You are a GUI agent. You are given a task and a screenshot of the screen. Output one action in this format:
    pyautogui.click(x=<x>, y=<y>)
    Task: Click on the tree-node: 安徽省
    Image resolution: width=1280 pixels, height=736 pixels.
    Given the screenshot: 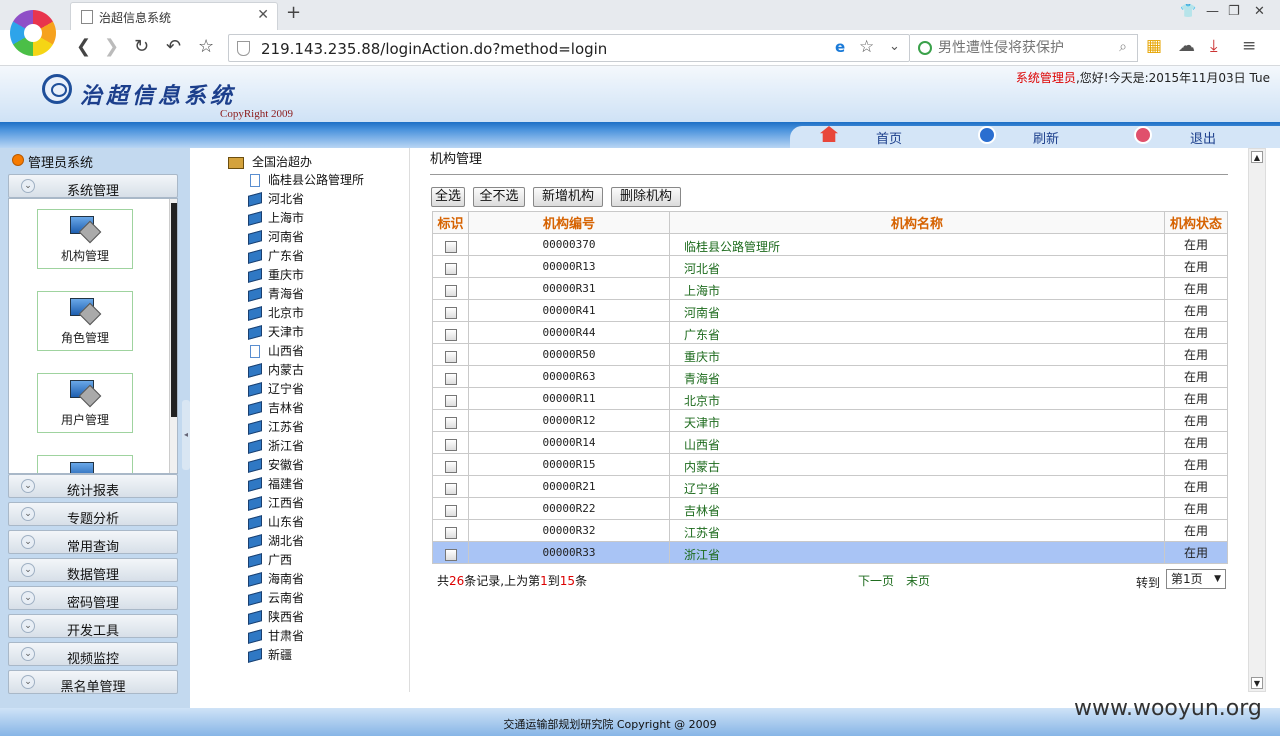 What is the action you would take?
    pyautogui.click(x=276, y=465)
    